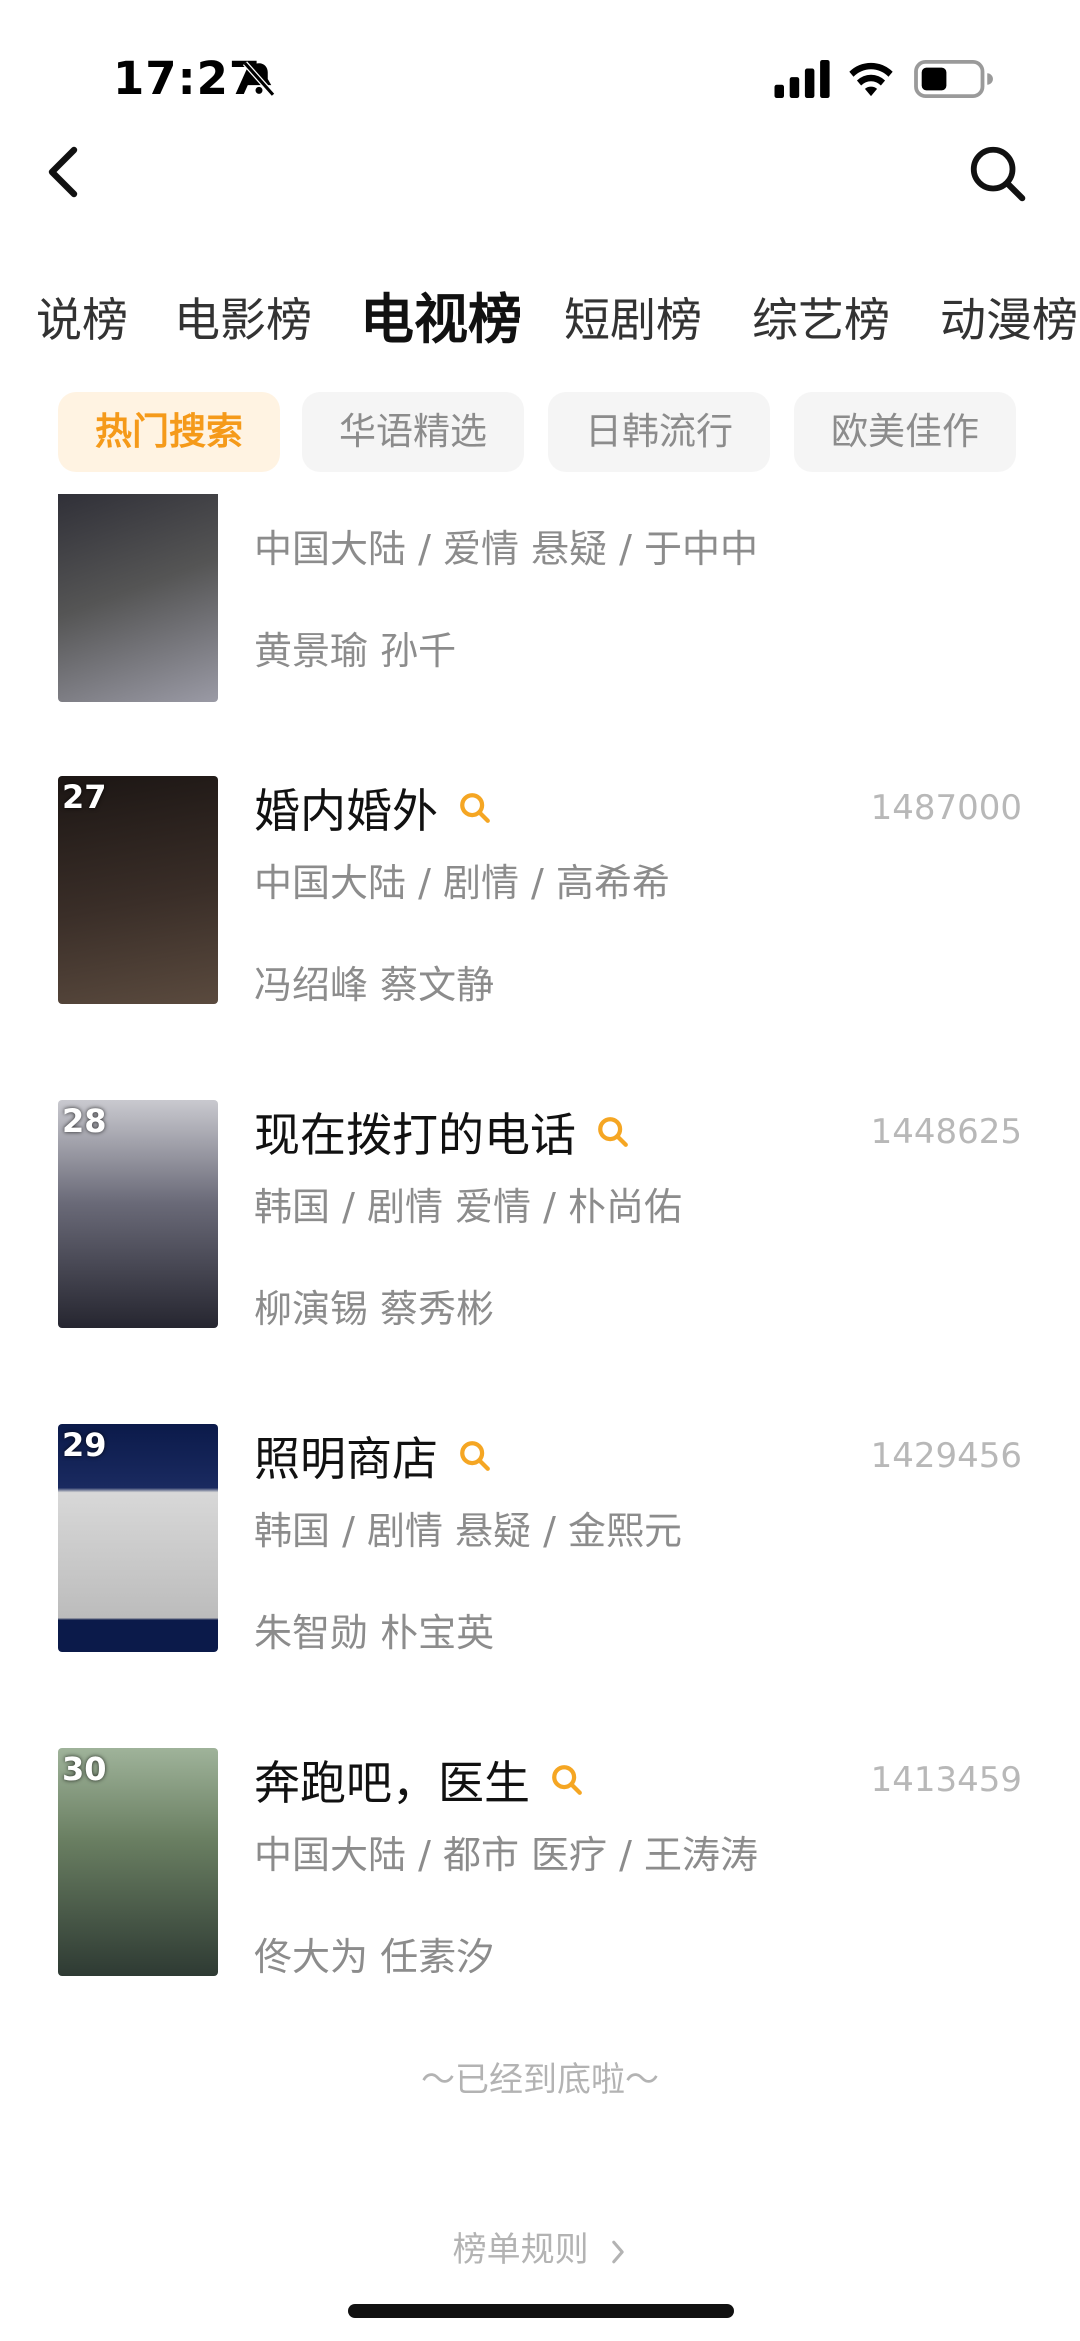  What do you see at coordinates (415, 1135) in the screenshot?
I see `item-title: 现在拨打的电话` at bounding box center [415, 1135].